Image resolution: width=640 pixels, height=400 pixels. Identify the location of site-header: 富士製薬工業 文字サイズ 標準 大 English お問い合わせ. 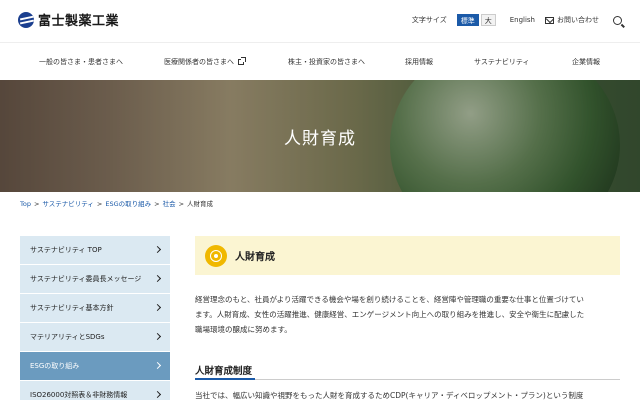
(320, 21).